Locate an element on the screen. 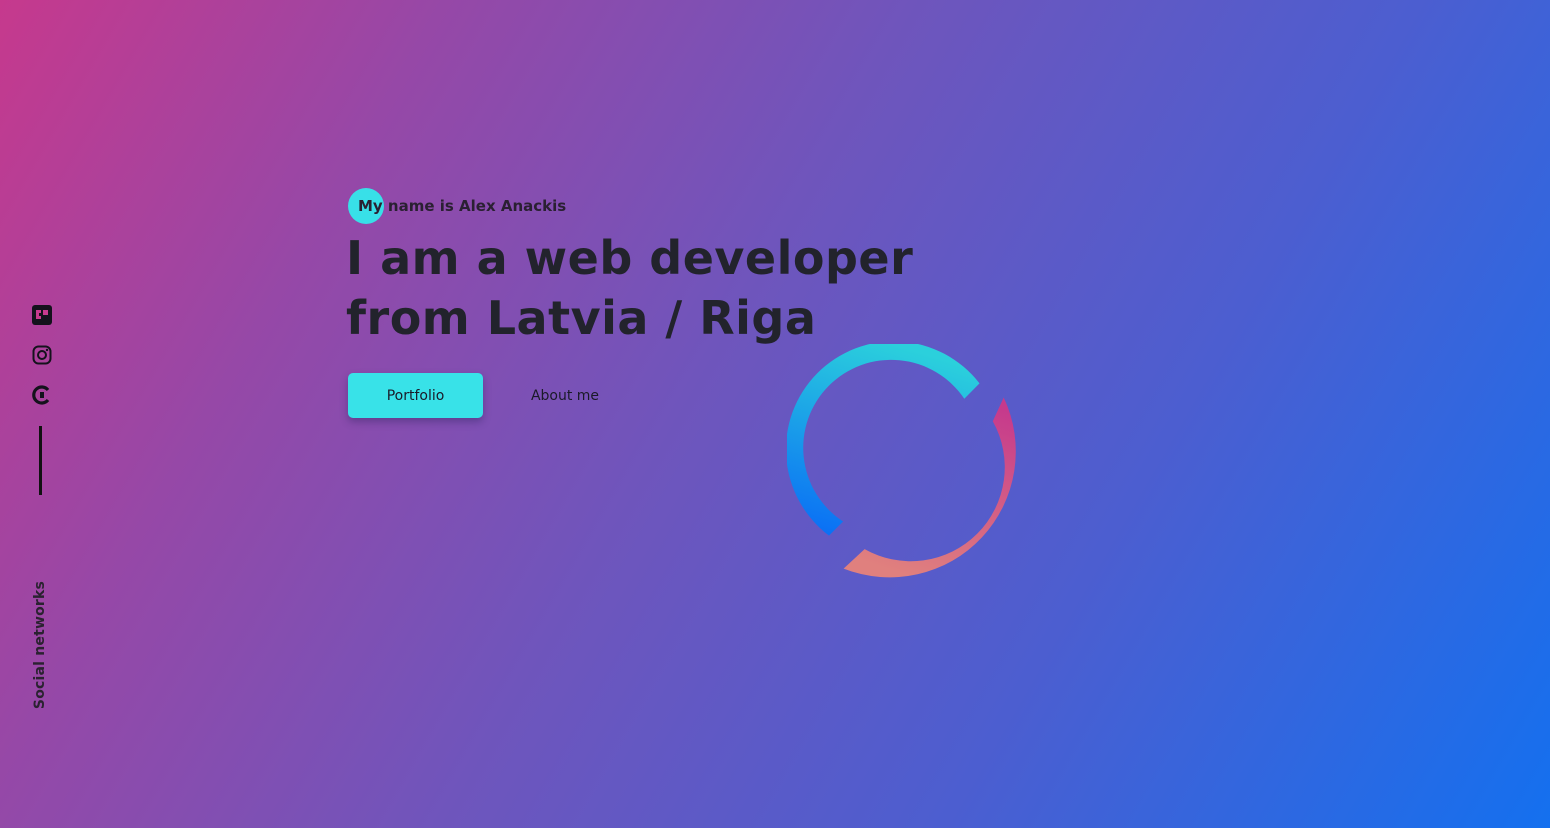 The height and width of the screenshot is (828, 1550). portfolio-button: Portfolio is located at coordinates (415, 395).